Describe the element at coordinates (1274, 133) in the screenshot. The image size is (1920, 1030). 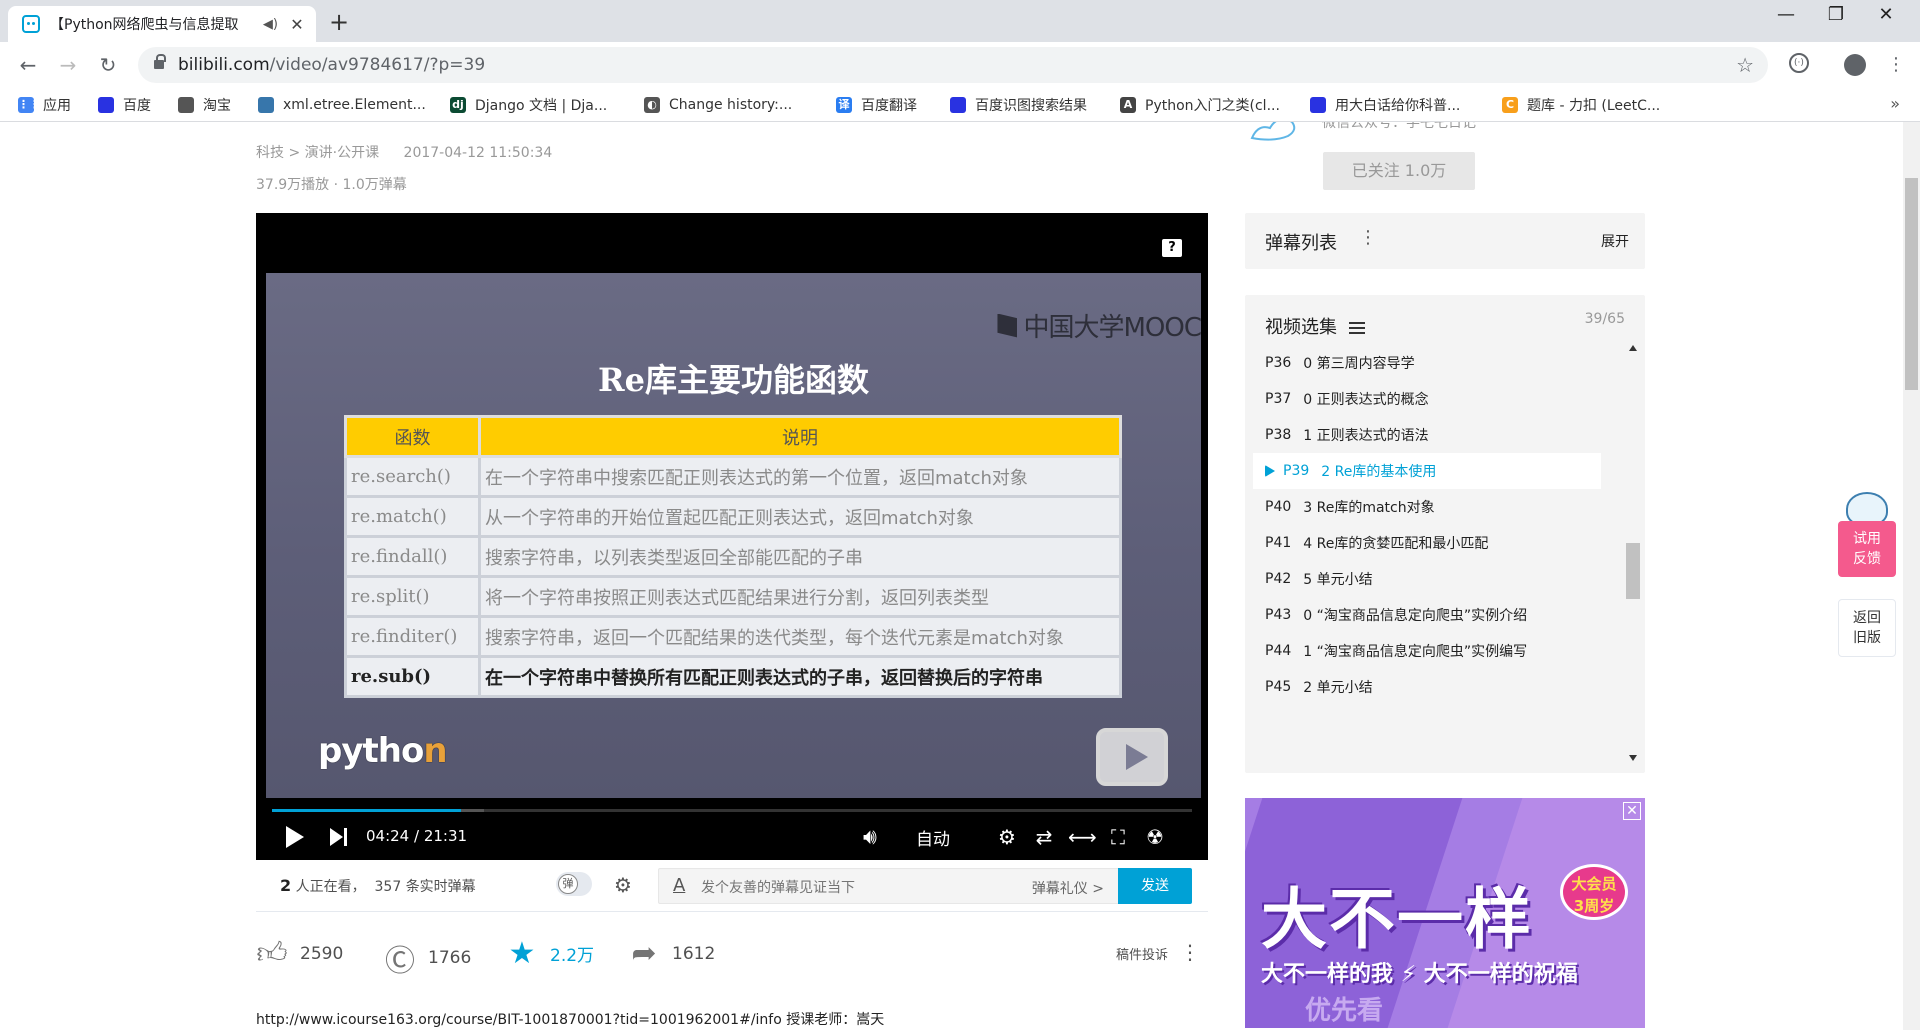
I see `uploader-avatar` at that location.